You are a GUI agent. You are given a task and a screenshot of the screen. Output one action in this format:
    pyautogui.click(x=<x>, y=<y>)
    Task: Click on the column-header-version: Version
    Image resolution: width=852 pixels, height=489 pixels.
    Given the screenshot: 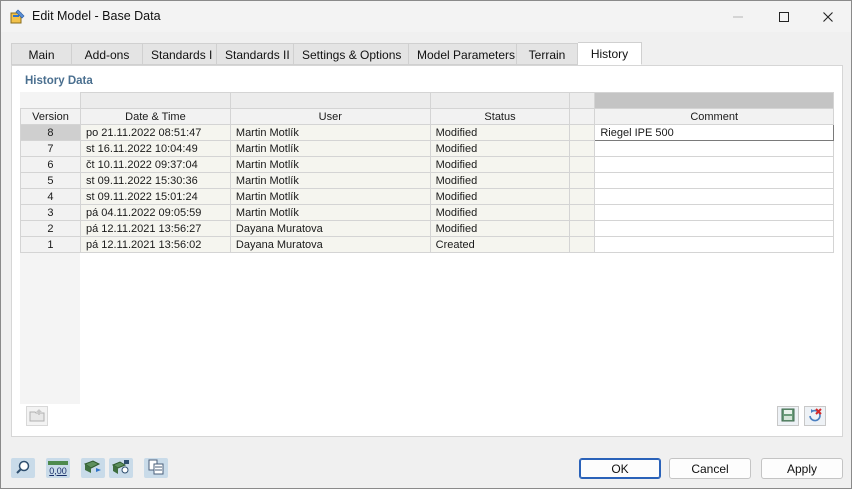 What is the action you would take?
    pyautogui.click(x=50, y=116)
    